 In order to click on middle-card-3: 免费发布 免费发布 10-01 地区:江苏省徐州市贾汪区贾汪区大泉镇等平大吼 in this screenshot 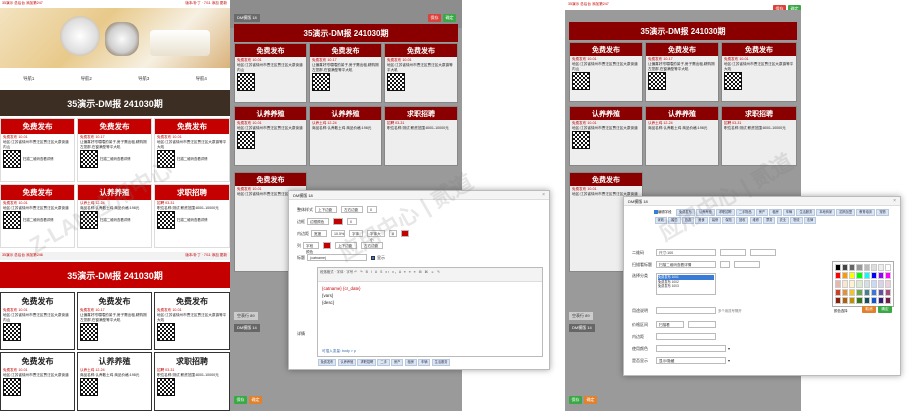, I will do `click(421, 73)`.